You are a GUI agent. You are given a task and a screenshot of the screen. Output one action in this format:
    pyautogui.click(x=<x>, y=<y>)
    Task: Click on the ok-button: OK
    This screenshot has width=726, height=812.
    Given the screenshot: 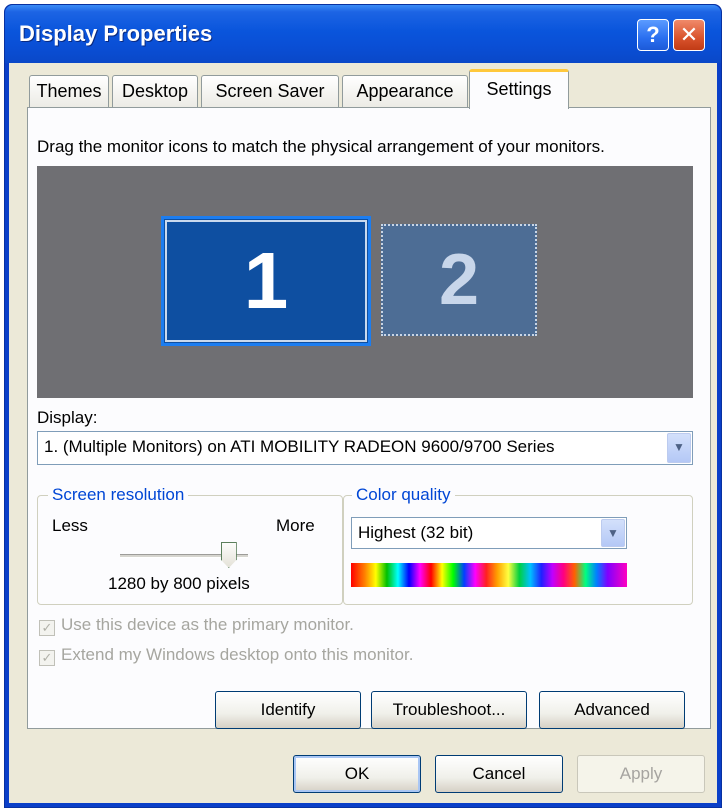 What is the action you would take?
    pyautogui.click(x=357, y=774)
    